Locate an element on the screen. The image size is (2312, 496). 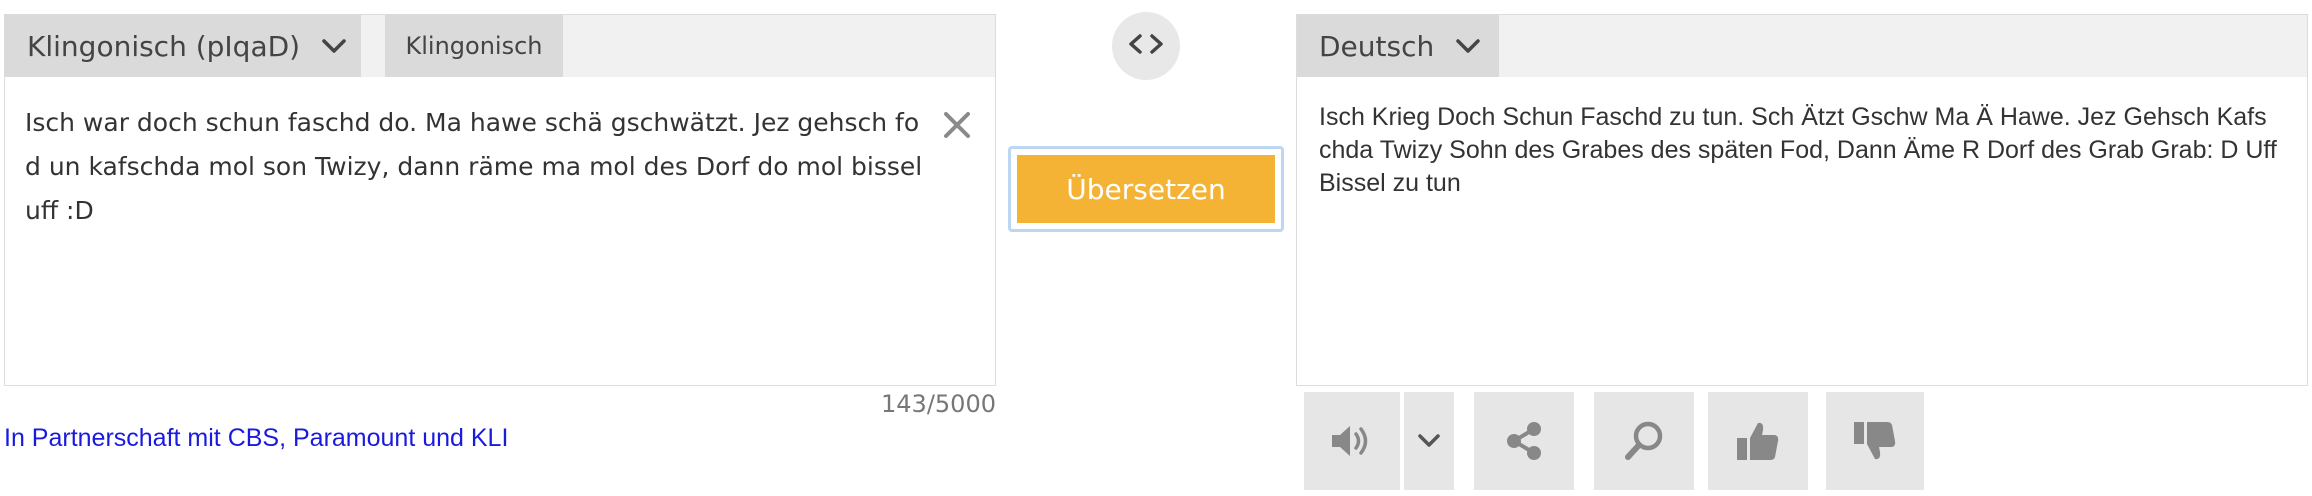
source-language-select: Klingonisch (pIqaD) is located at coordinates (183, 46).